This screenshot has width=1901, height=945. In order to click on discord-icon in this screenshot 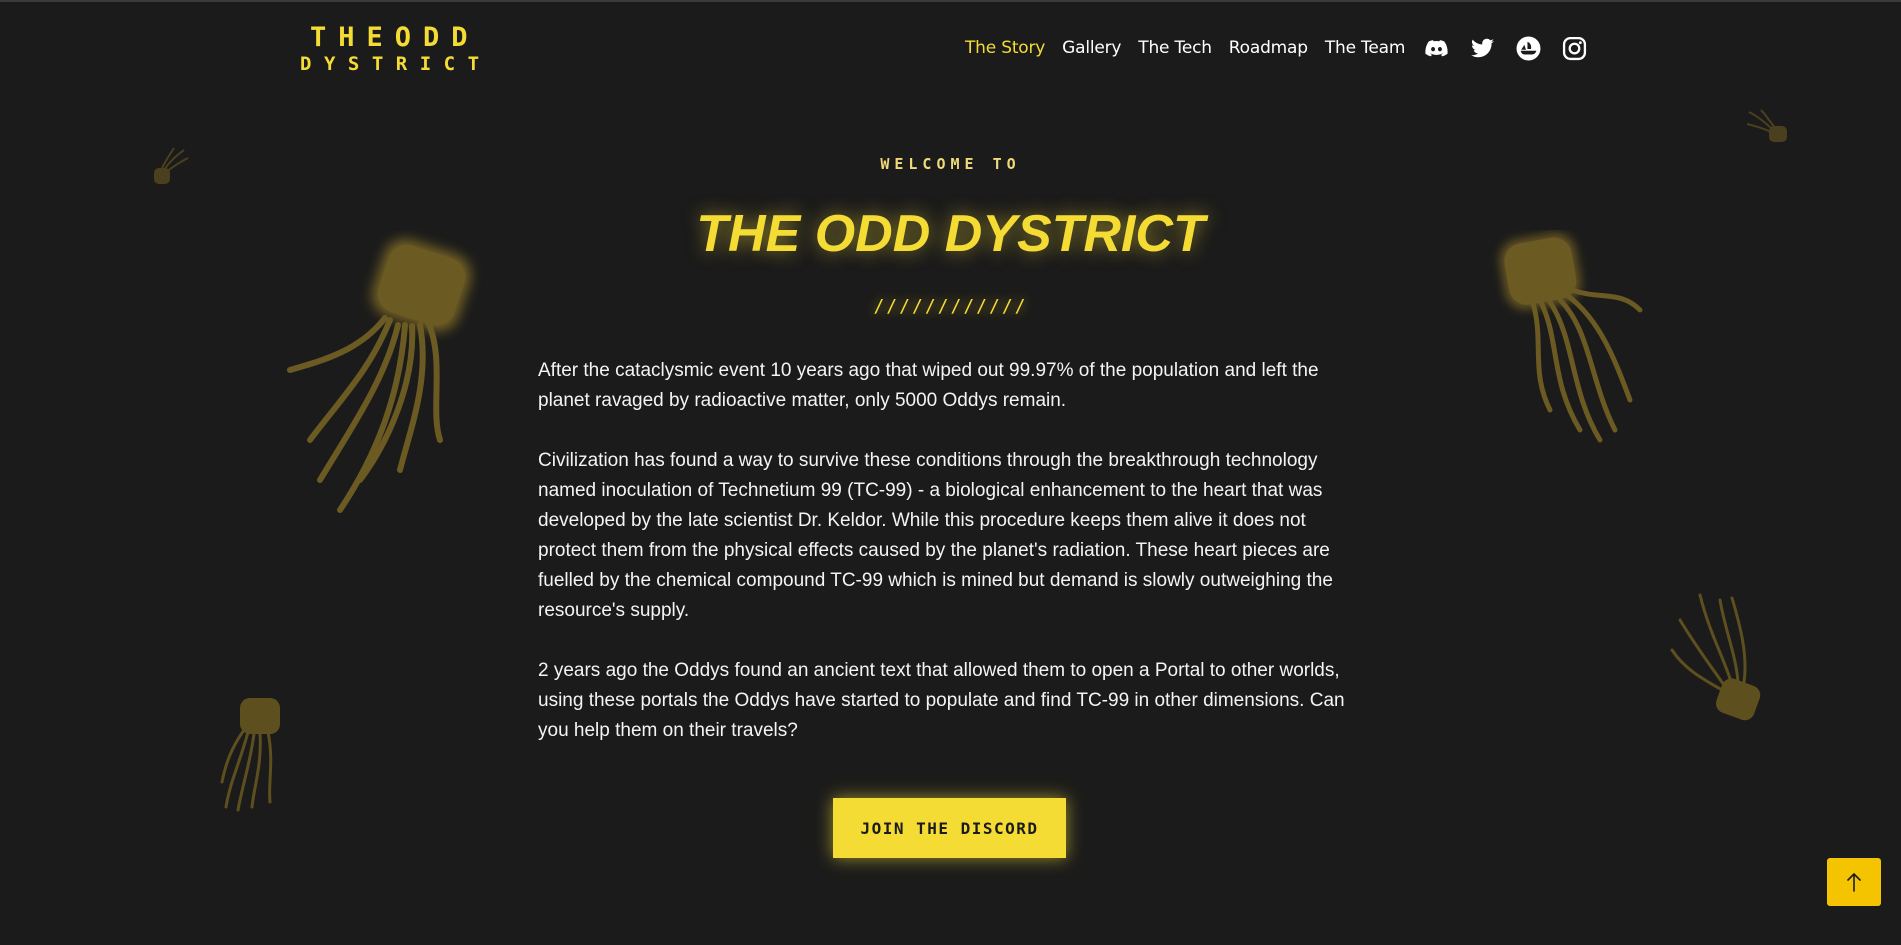, I will do `click(1436, 48)`.